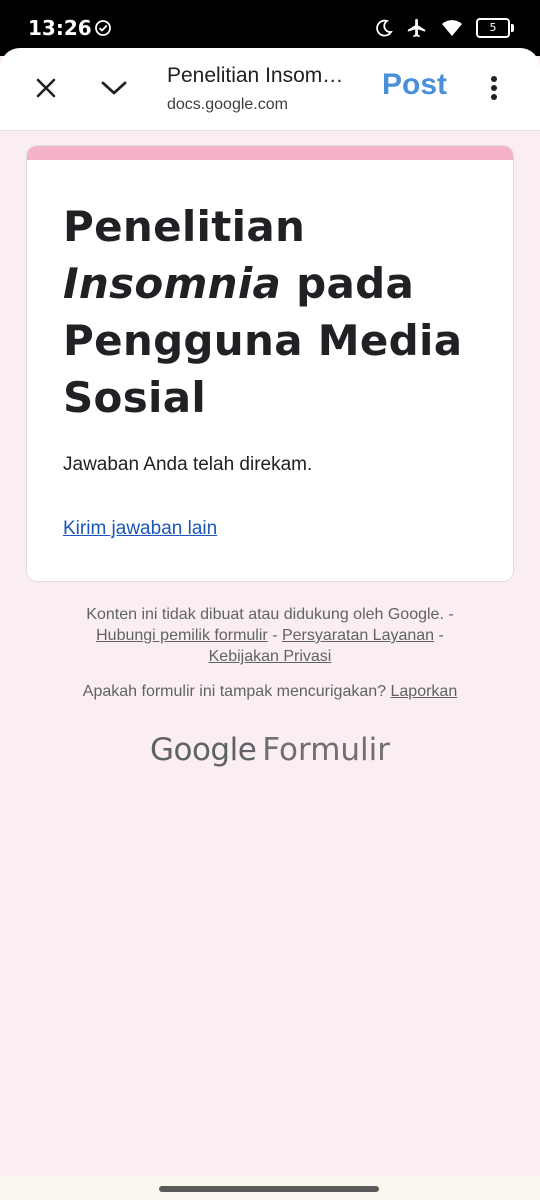 Image resolution: width=540 pixels, height=1200 pixels. What do you see at coordinates (172, 283) in the screenshot?
I see `form-title-italic: Insomnia` at bounding box center [172, 283].